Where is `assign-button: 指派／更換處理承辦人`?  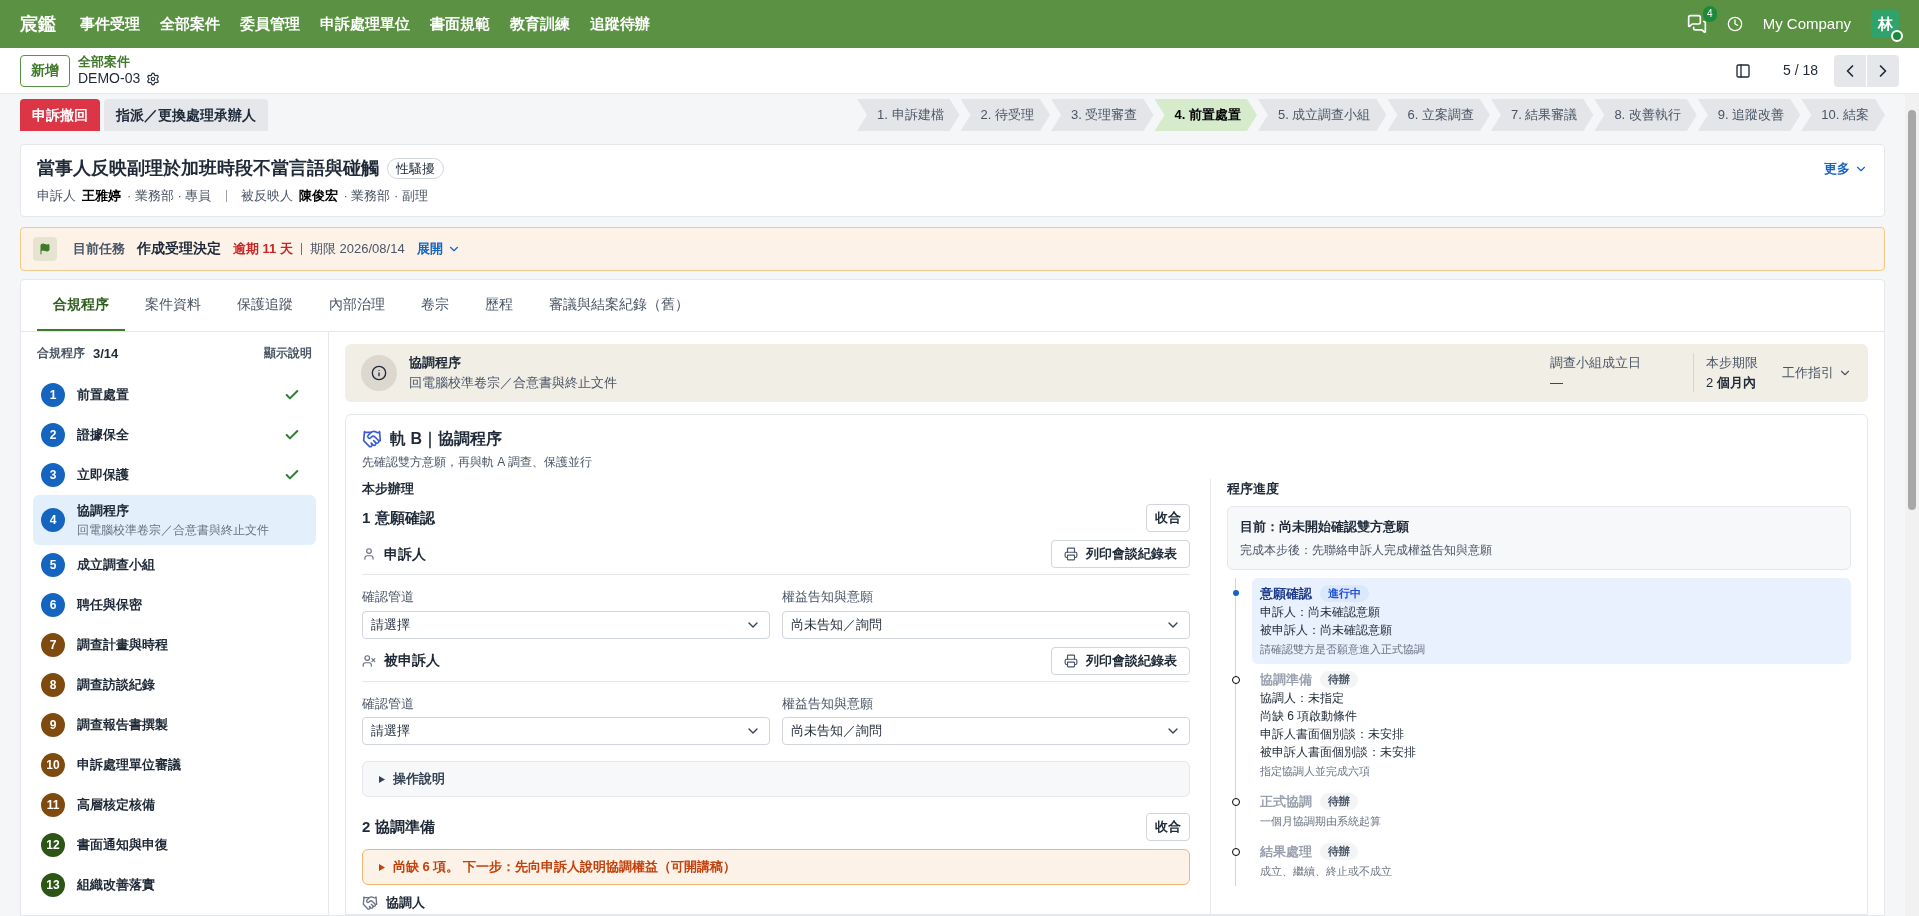
assign-button: 指派／更換處理承辦人 is located at coordinates (186, 115).